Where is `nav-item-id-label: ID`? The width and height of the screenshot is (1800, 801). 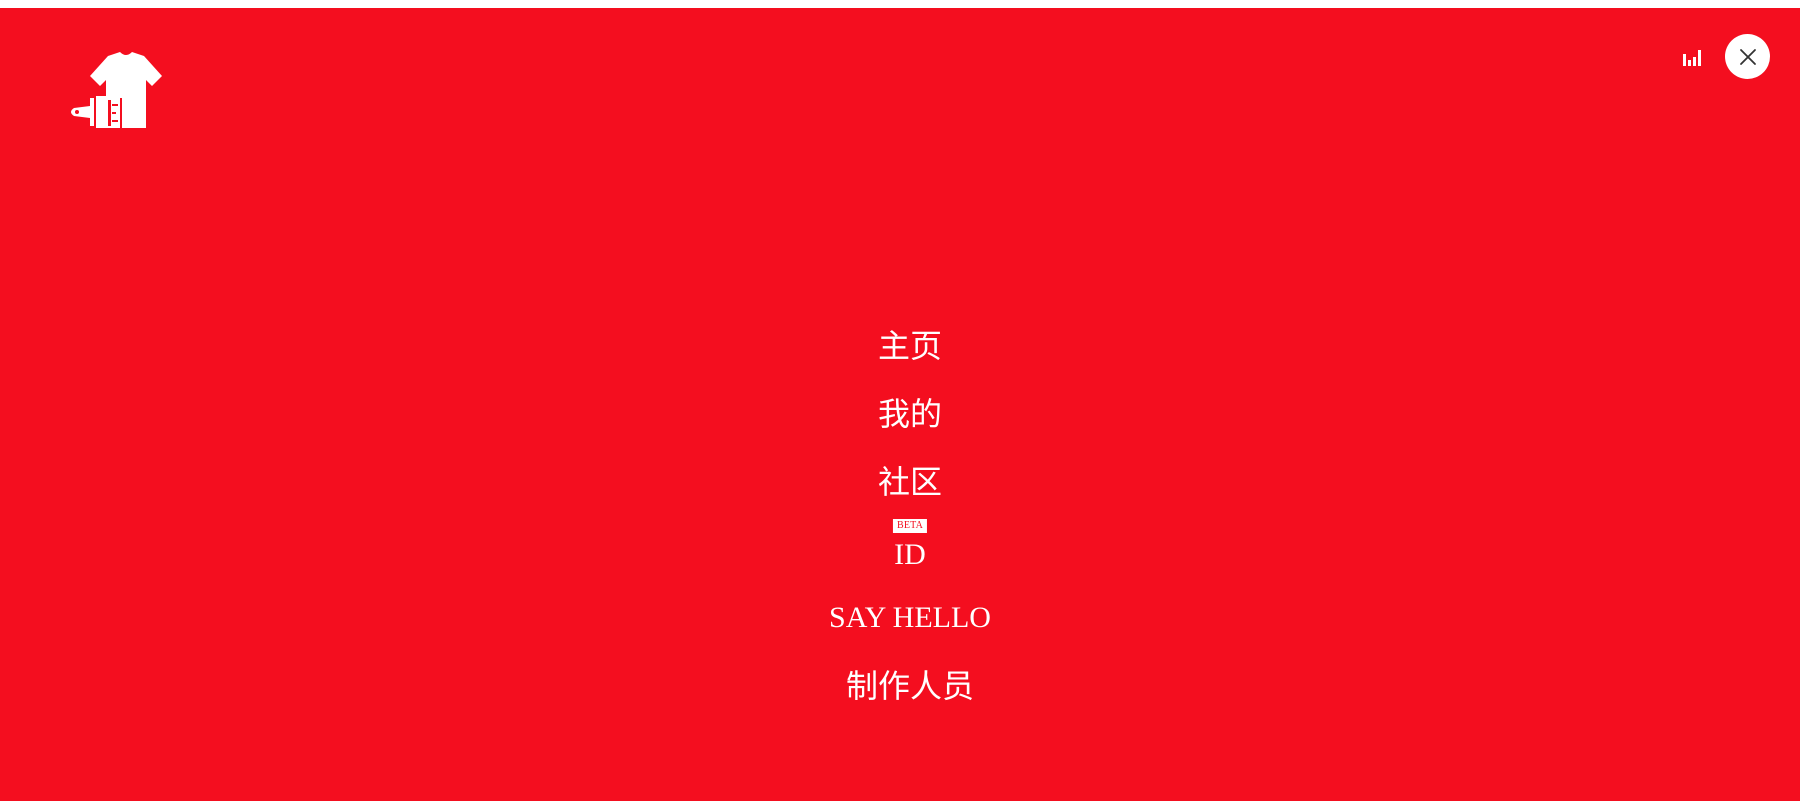
nav-item-id-label: ID is located at coordinates (910, 554).